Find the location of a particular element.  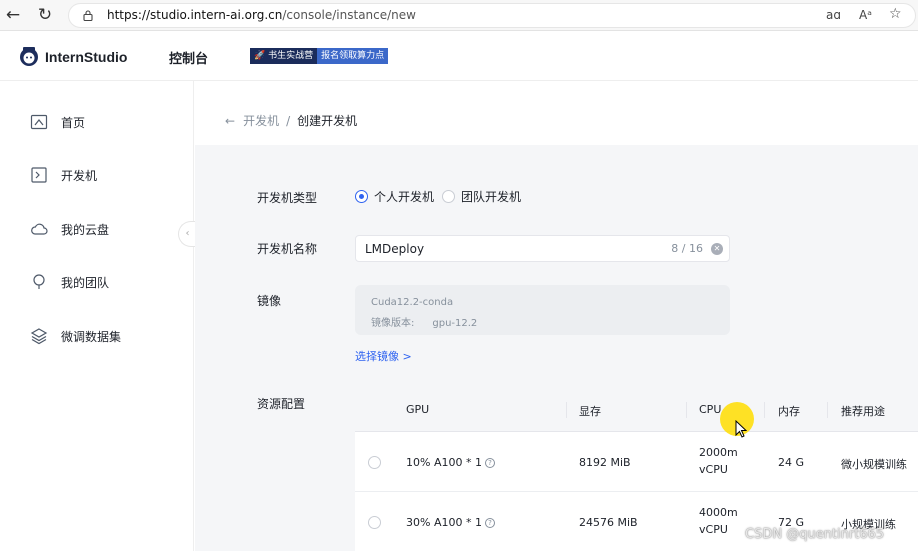

breadcrumb-parent: 开发机 is located at coordinates (261, 120).